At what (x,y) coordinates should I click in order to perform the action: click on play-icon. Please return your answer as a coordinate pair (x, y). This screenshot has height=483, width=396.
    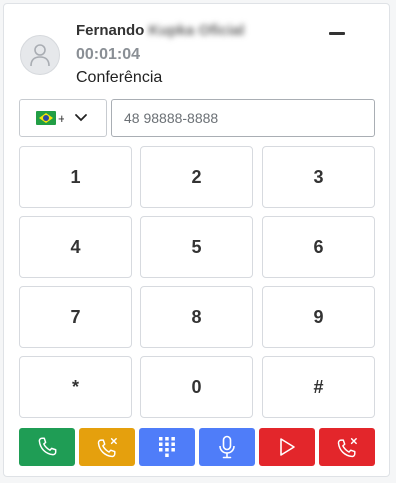
    Looking at the image, I should click on (287, 447).